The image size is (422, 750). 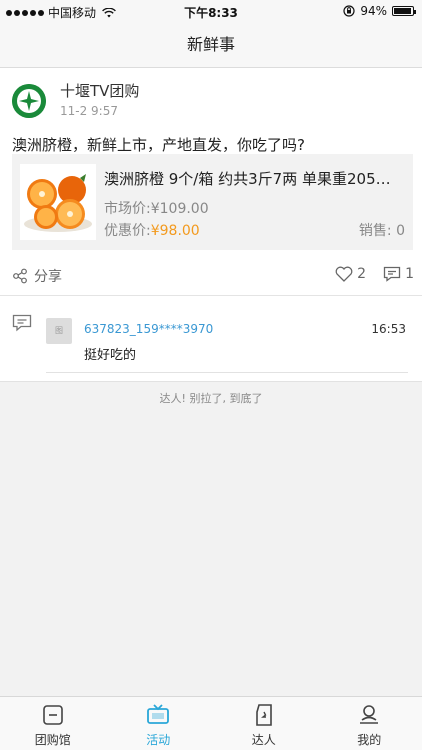 I want to click on comment-text: 挺好吃的, so click(x=110, y=355).